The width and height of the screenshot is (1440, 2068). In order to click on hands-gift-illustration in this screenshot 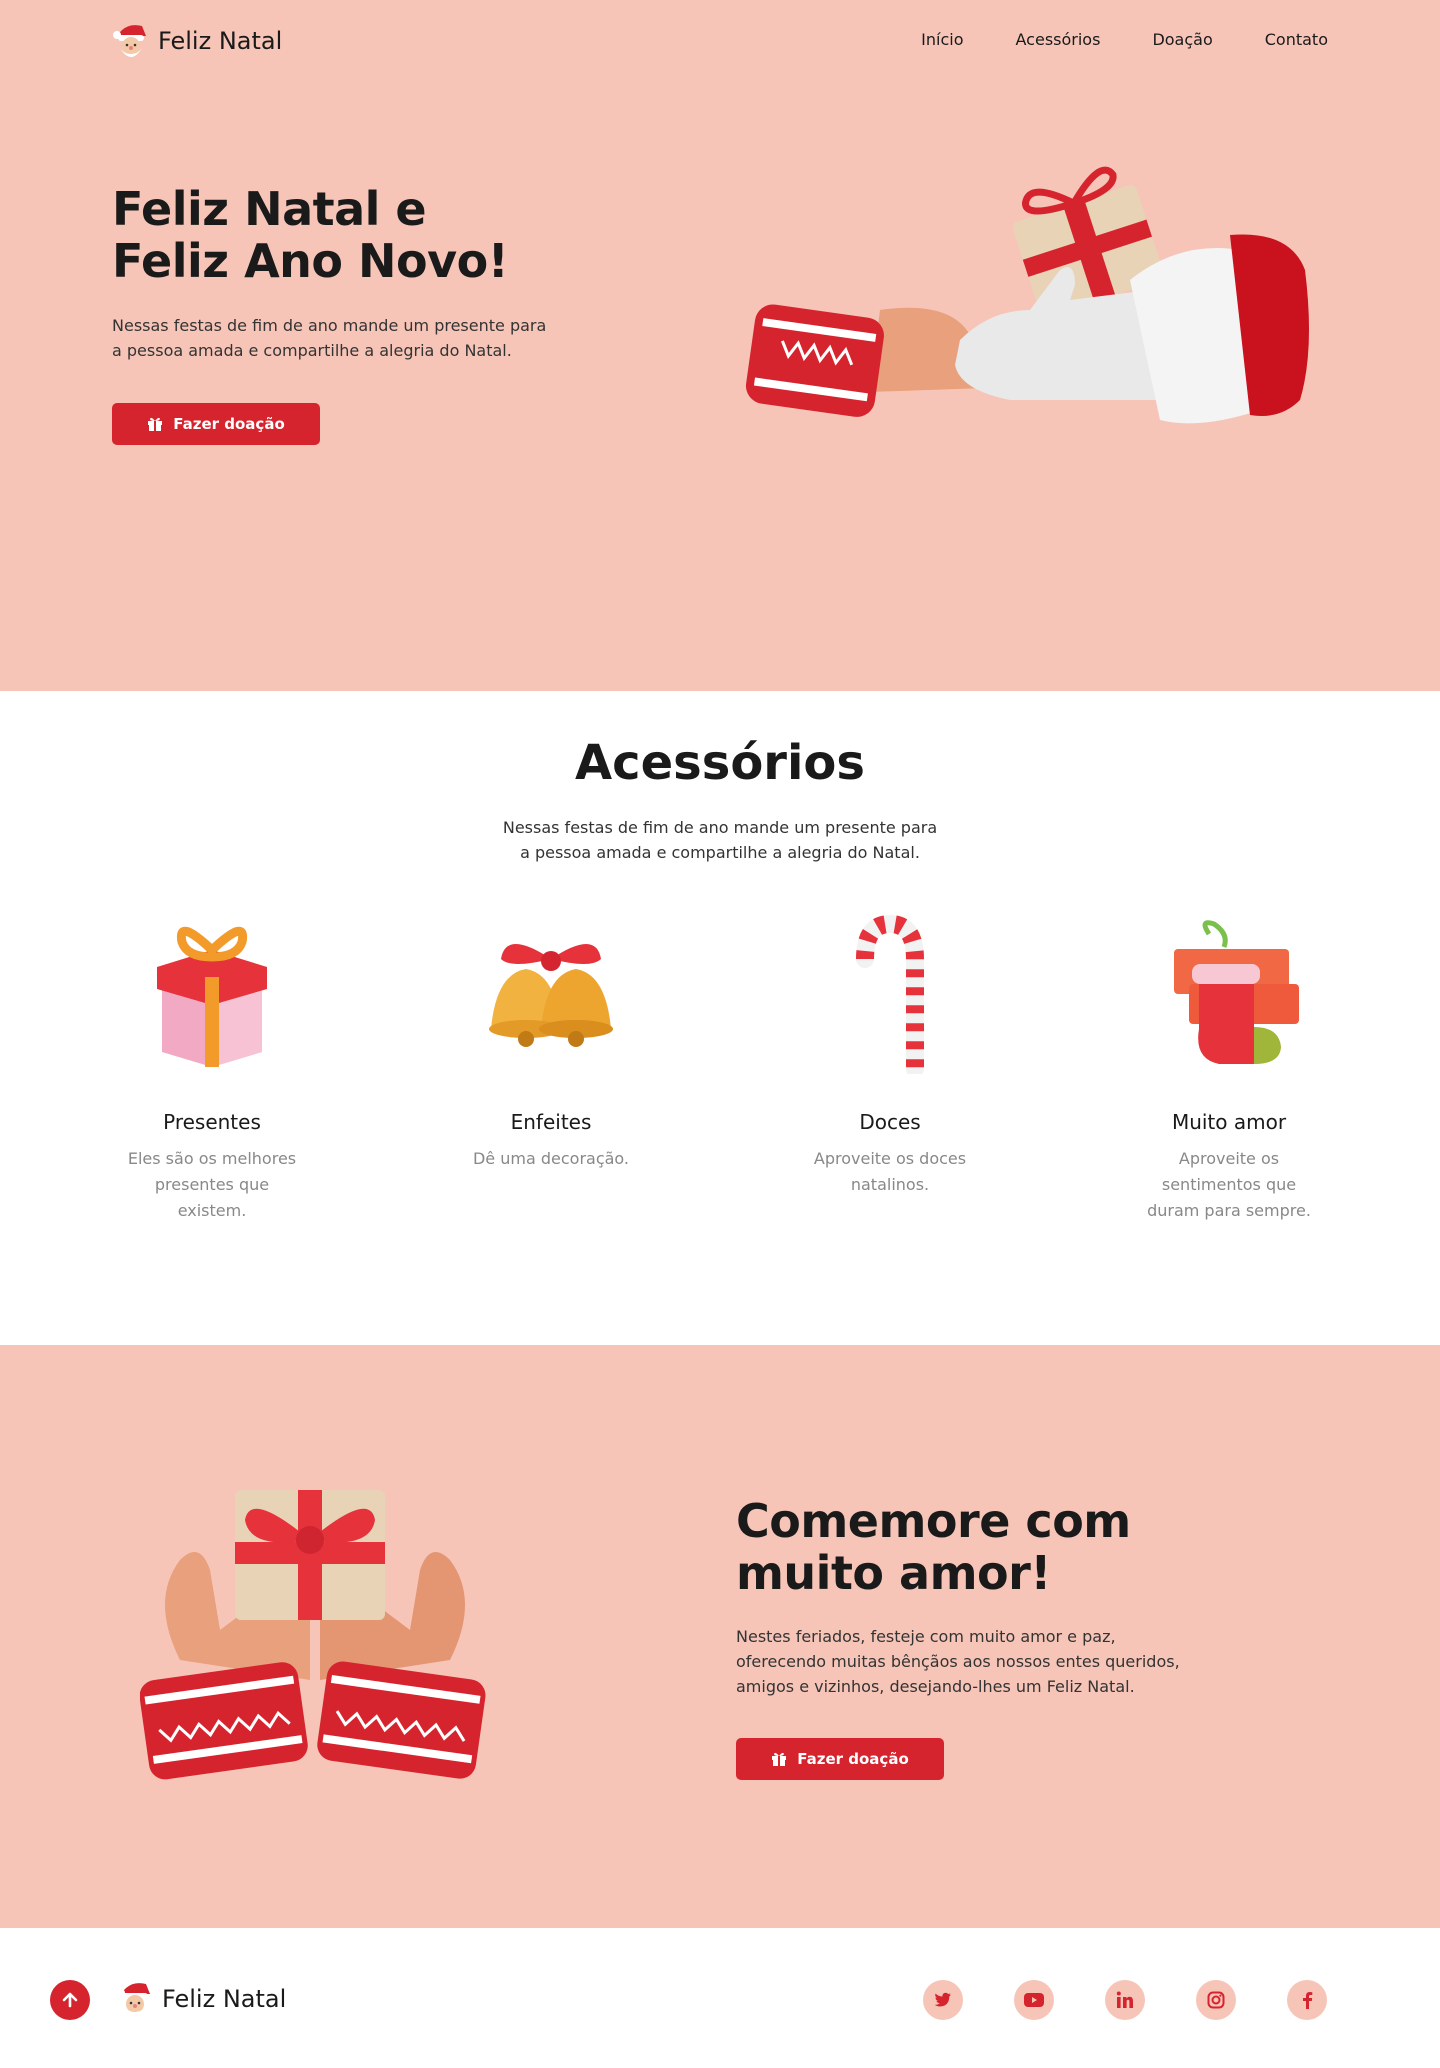, I will do `click(1027, 295)`.